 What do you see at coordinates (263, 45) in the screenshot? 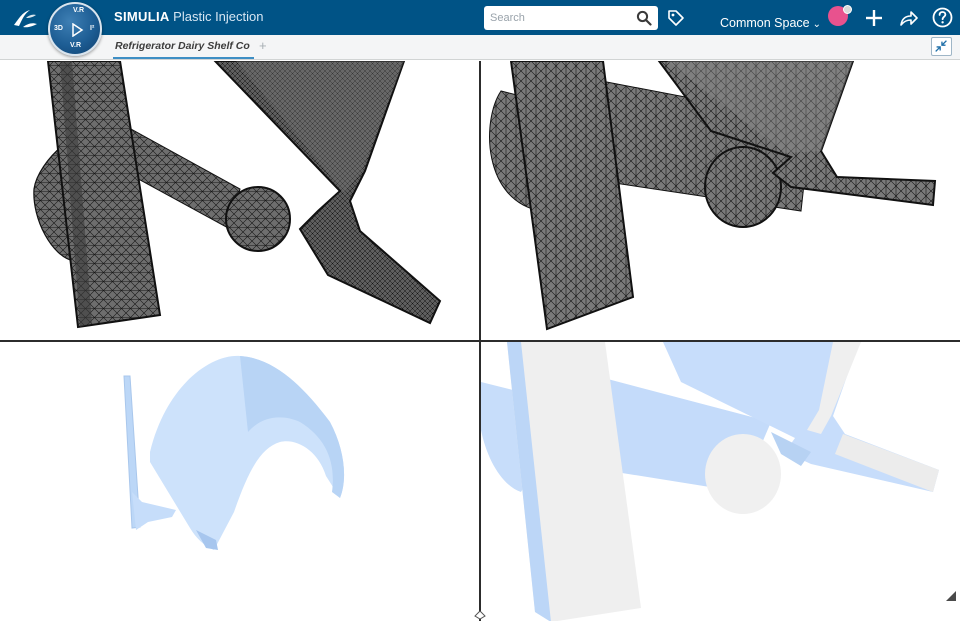
I see `add-tab-button: +` at bounding box center [263, 45].